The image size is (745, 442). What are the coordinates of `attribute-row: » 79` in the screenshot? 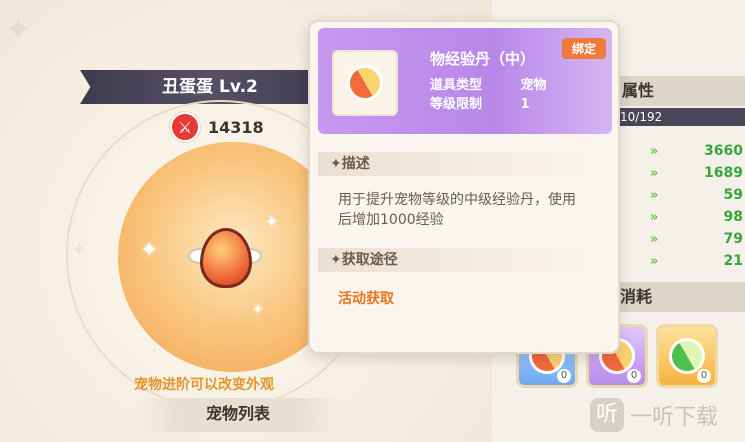 It's located at (692, 239).